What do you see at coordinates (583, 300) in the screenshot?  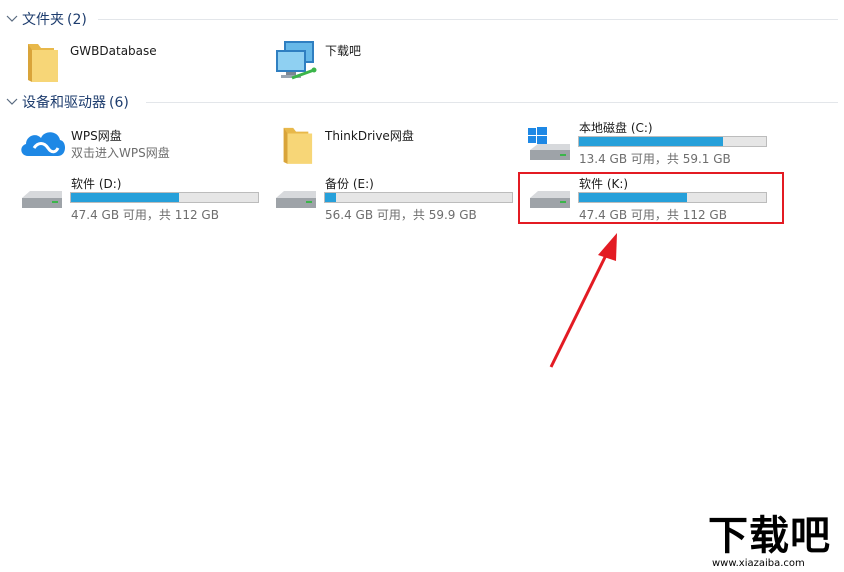 I see `annotation-arrow` at bounding box center [583, 300].